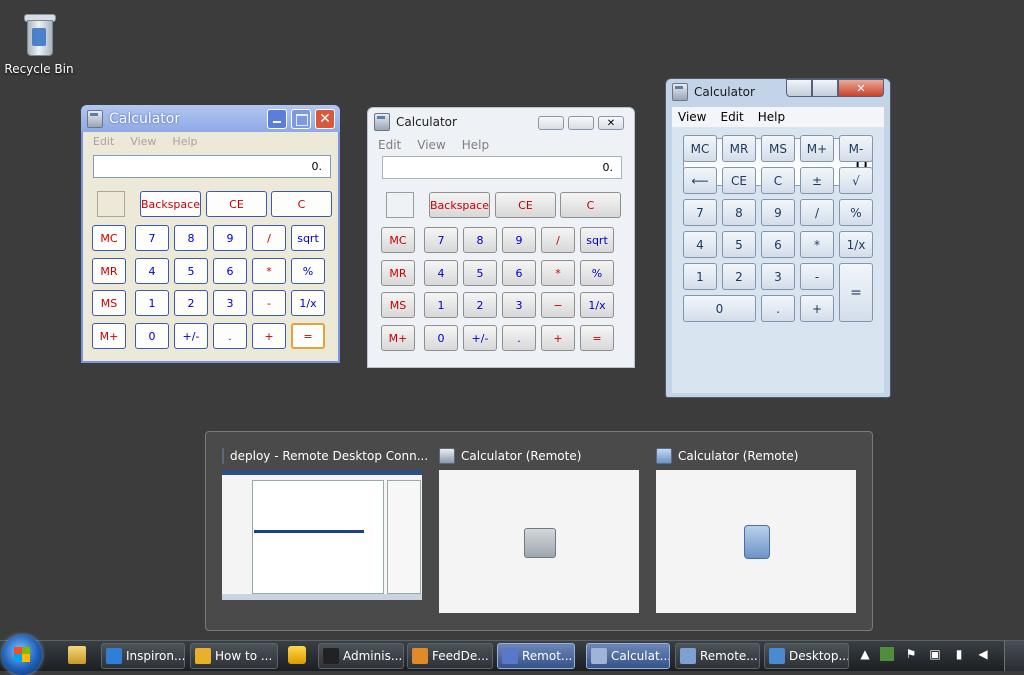 The image size is (1024, 675). Describe the element at coordinates (771, 117) in the screenshot. I see `menu-help: Help` at that location.